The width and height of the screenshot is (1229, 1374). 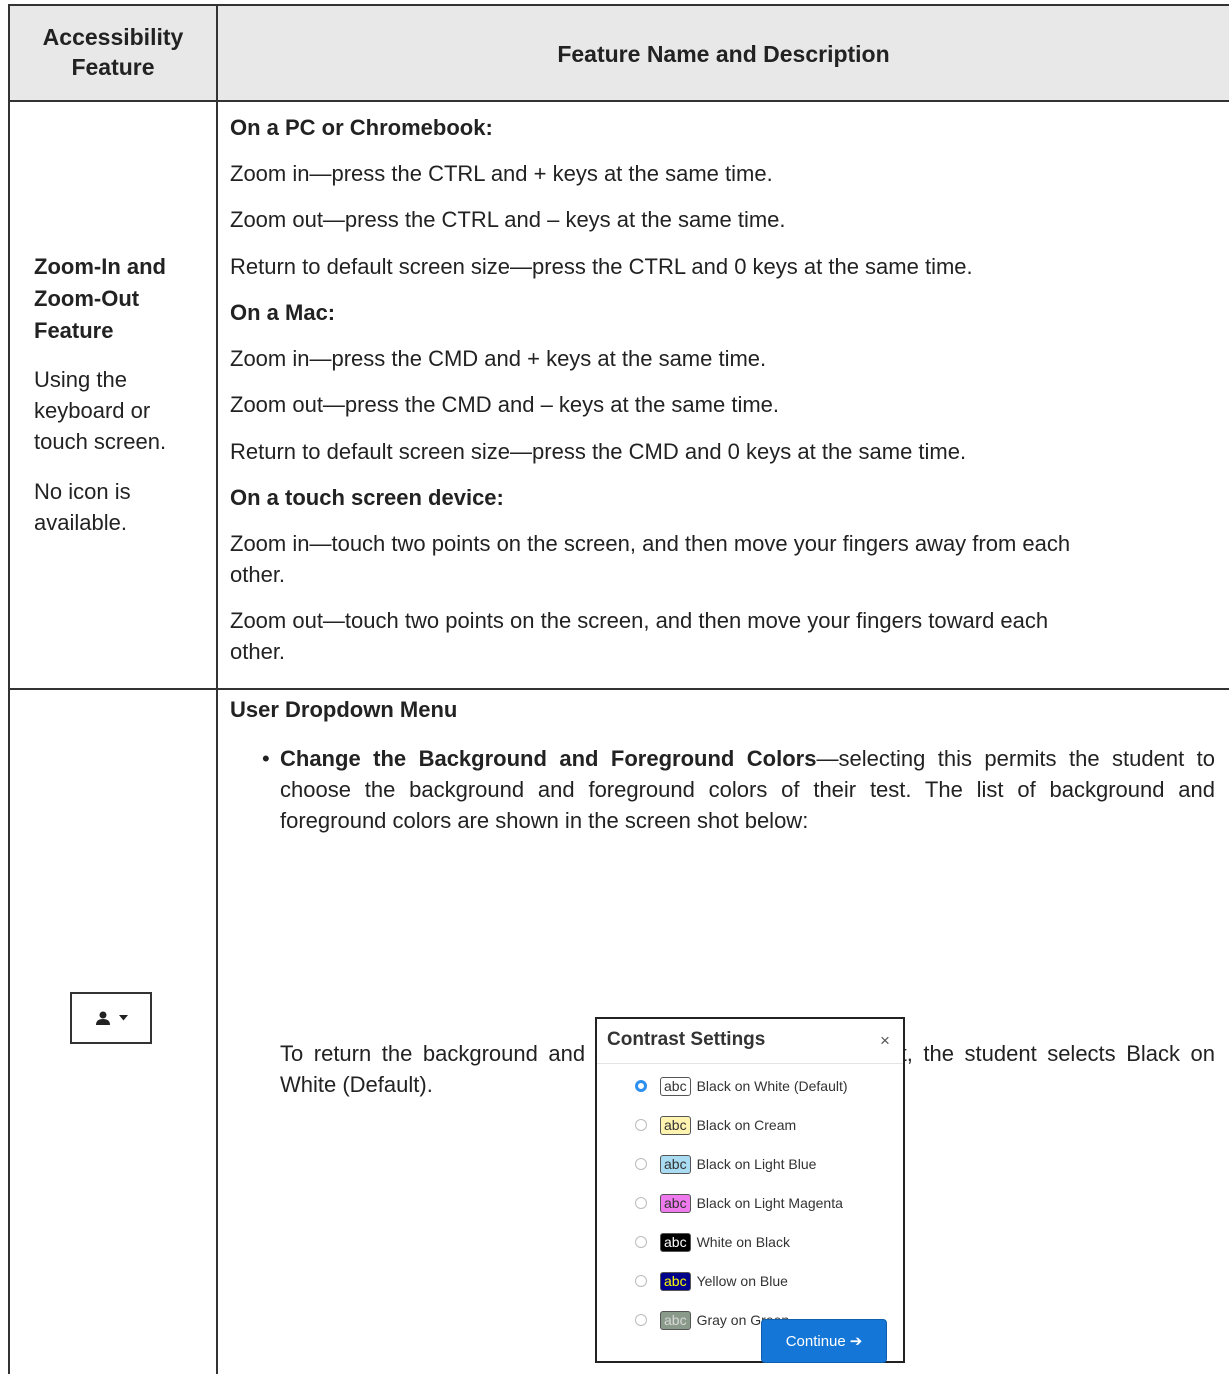 I want to click on contrast-option: abc Black on Light Magenta, so click(x=739, y=1203).